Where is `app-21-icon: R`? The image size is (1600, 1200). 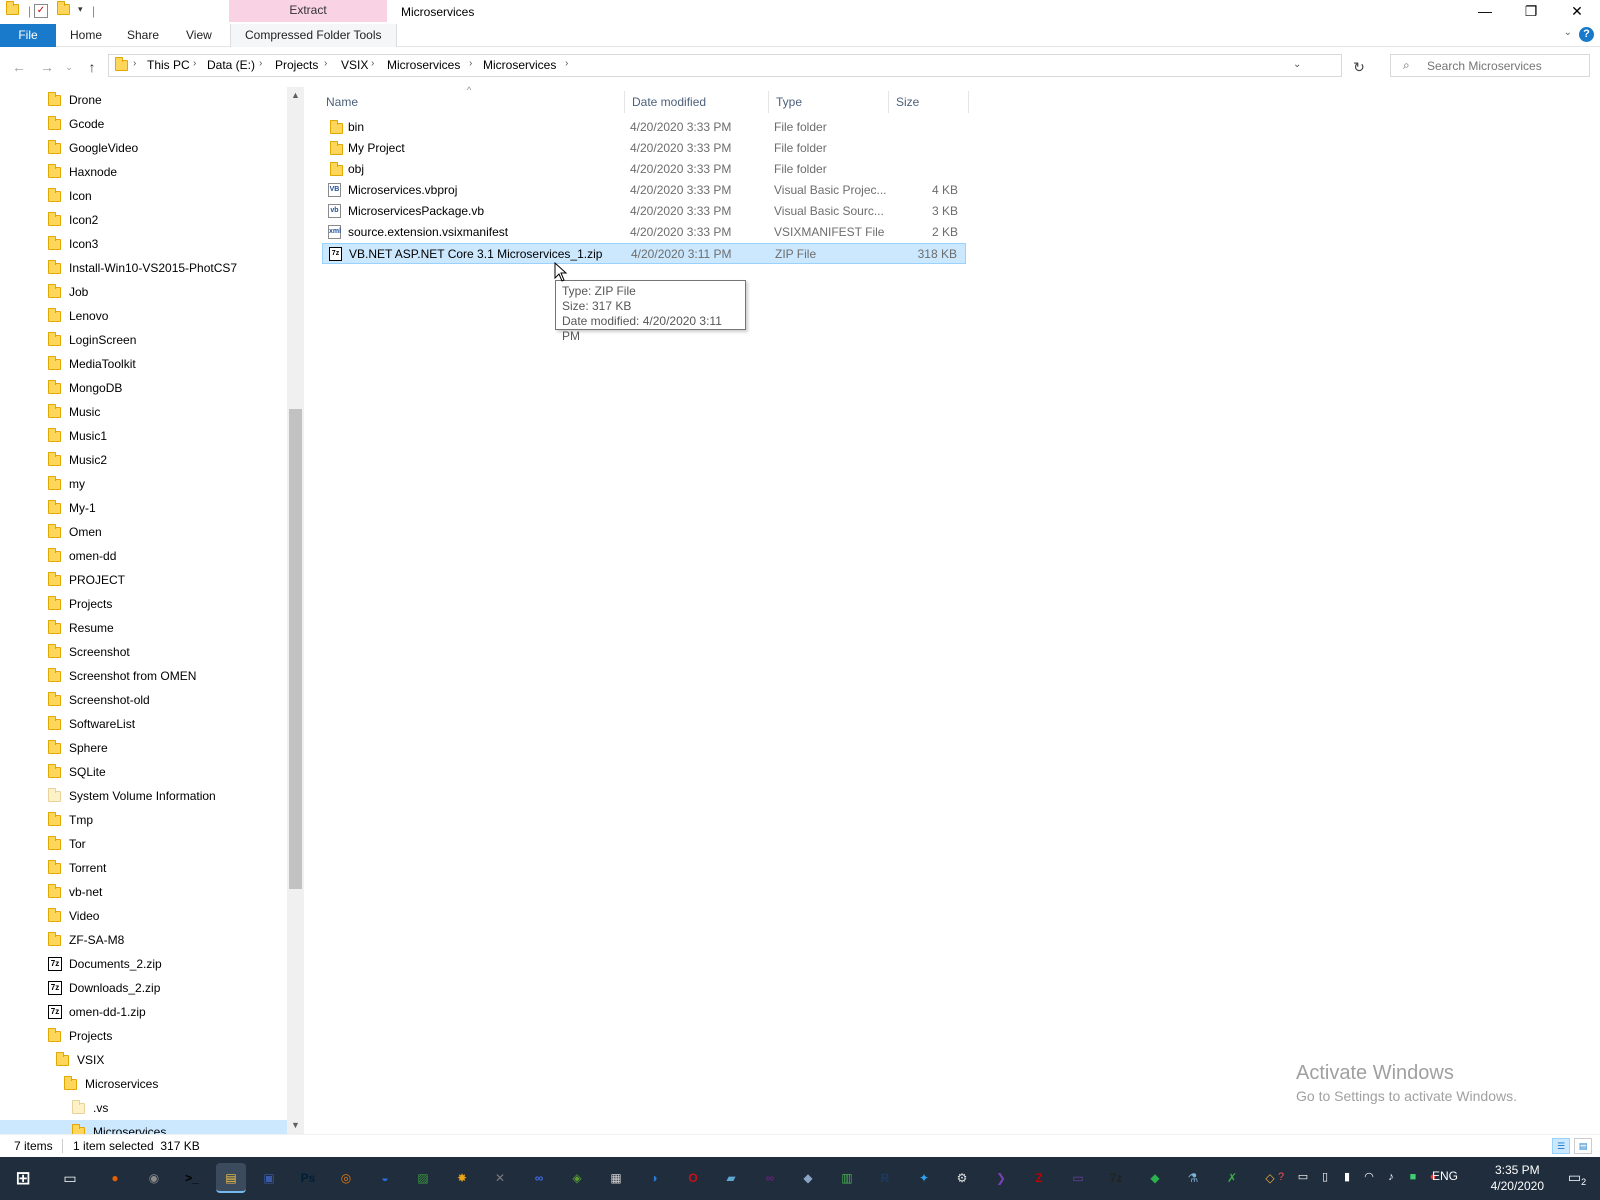
app-21-icon: R is located at coordinates (885, 1178).